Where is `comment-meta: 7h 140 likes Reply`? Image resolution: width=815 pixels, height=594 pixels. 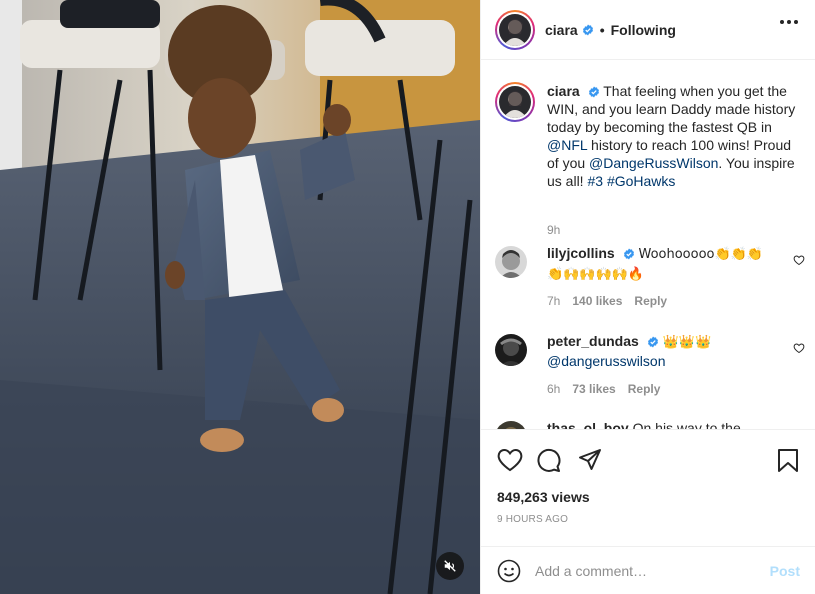
comment-meta: 7h 140 likes Reply is located at coordinates (607, 301).